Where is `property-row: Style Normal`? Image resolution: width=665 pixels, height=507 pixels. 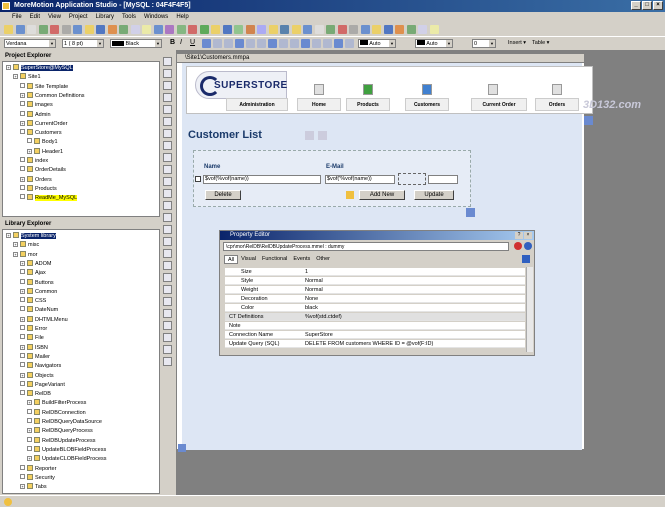 property-row: Style Normal is located at coordinates (375, 281).